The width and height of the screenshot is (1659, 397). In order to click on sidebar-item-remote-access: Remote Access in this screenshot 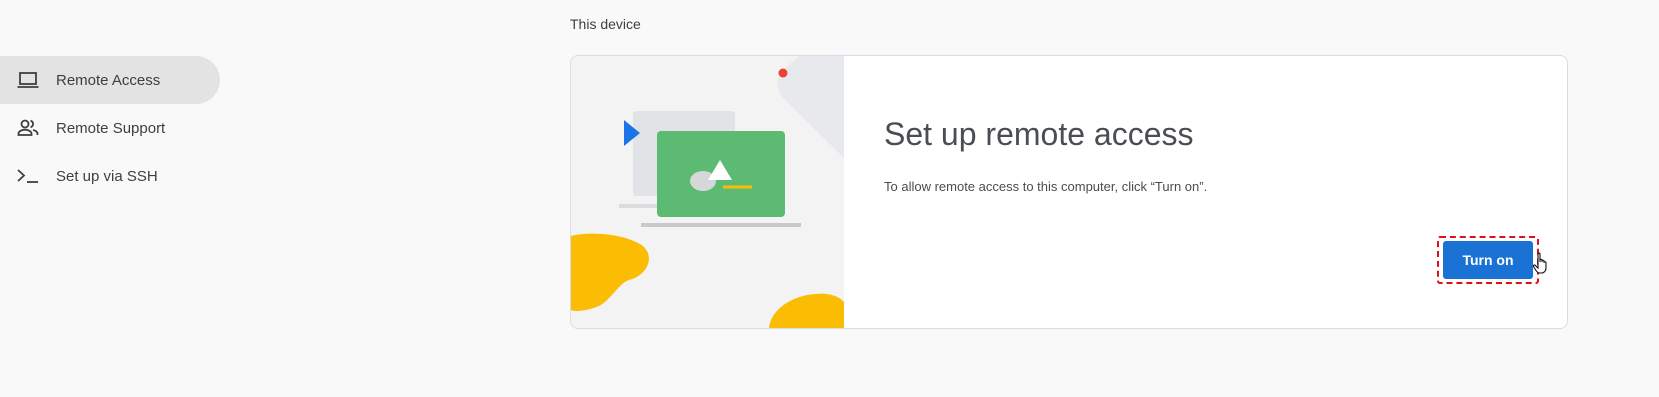, I will do `click(110, 80)`.